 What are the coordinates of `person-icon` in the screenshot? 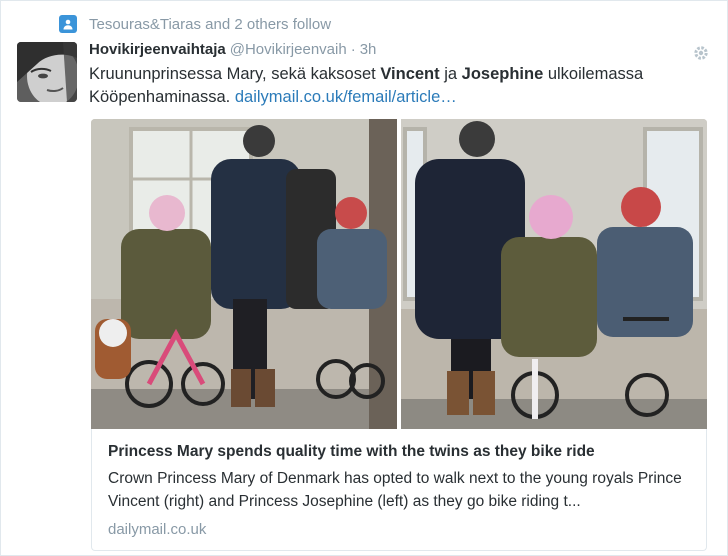 It's located at (68, 24).